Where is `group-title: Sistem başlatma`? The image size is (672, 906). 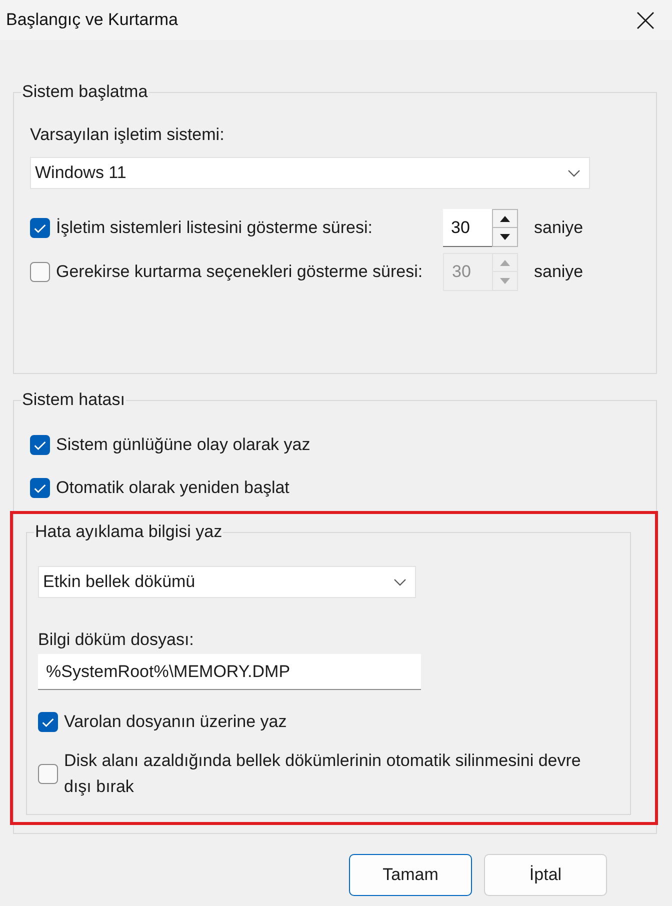 group-title: Sistem başlatma is located at coordinates (85, 92).